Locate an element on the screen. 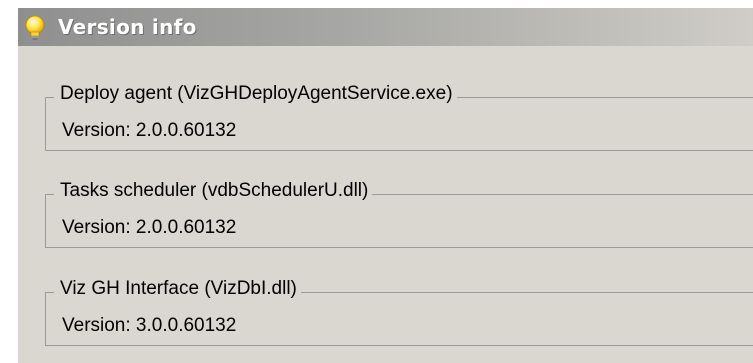 This screenshot has height=363, width=753. component-name: Viz GH Interface (VizDbI.dll) is located at coordinates (177, 289).